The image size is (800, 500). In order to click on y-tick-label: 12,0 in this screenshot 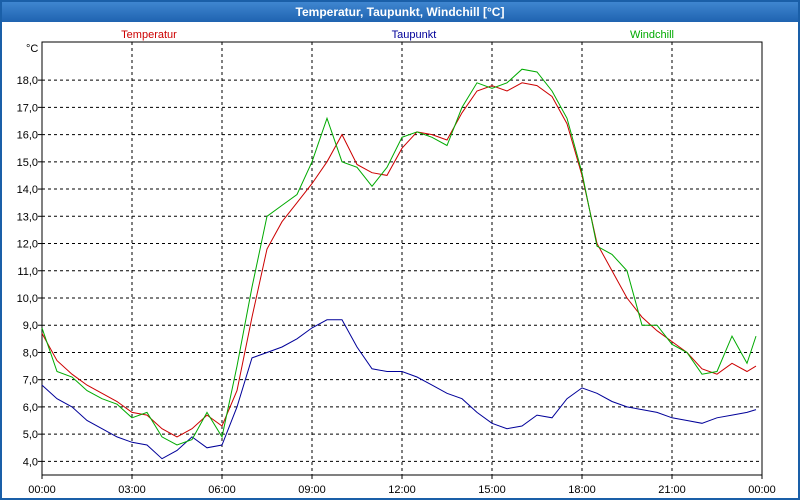, I will do `click(27, 245)`.